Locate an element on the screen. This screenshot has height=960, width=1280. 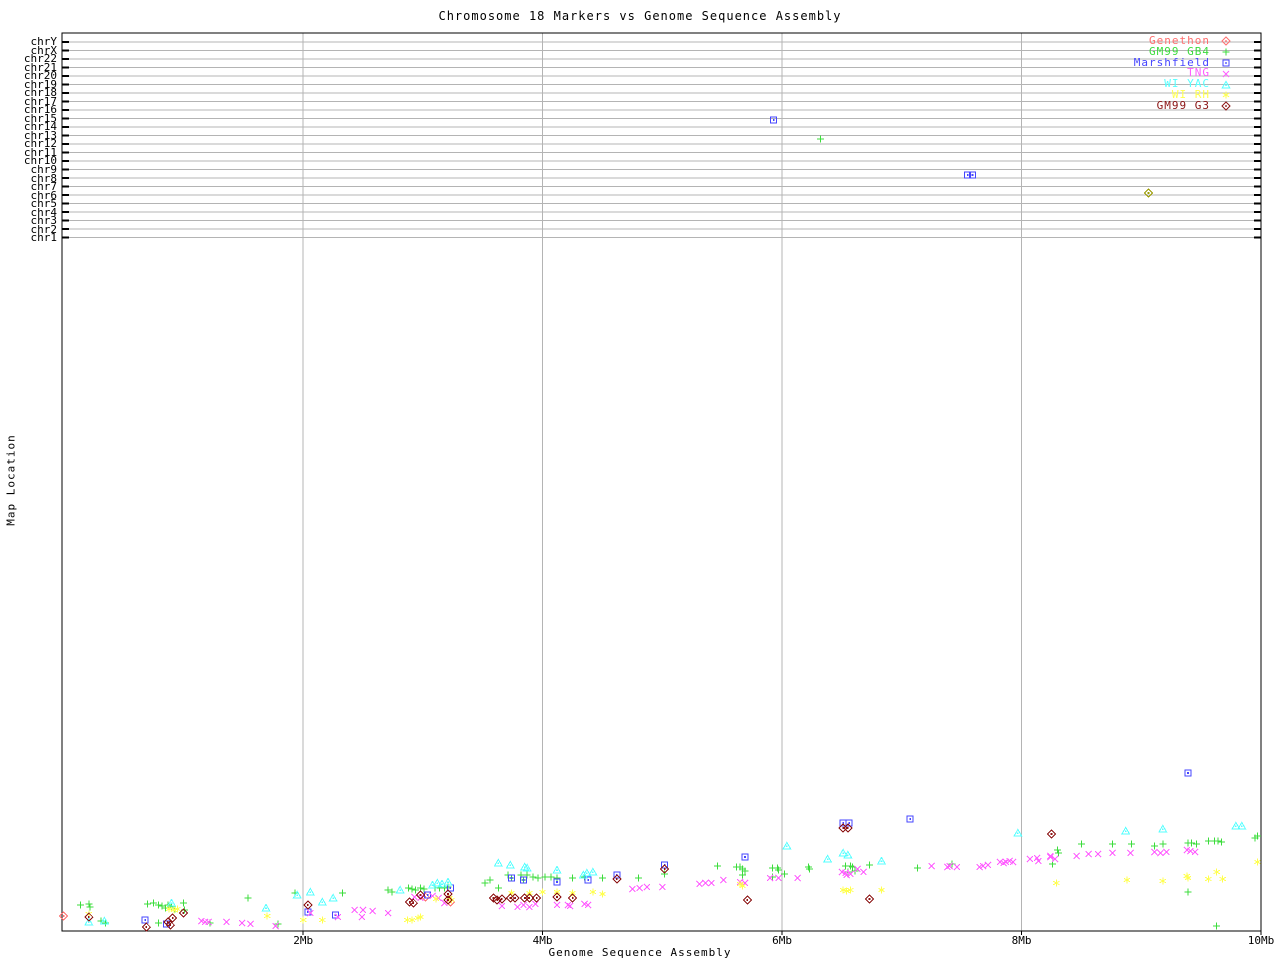
x-axis-label: Genome Sequence Assembly is located at coordinates (640, 952).